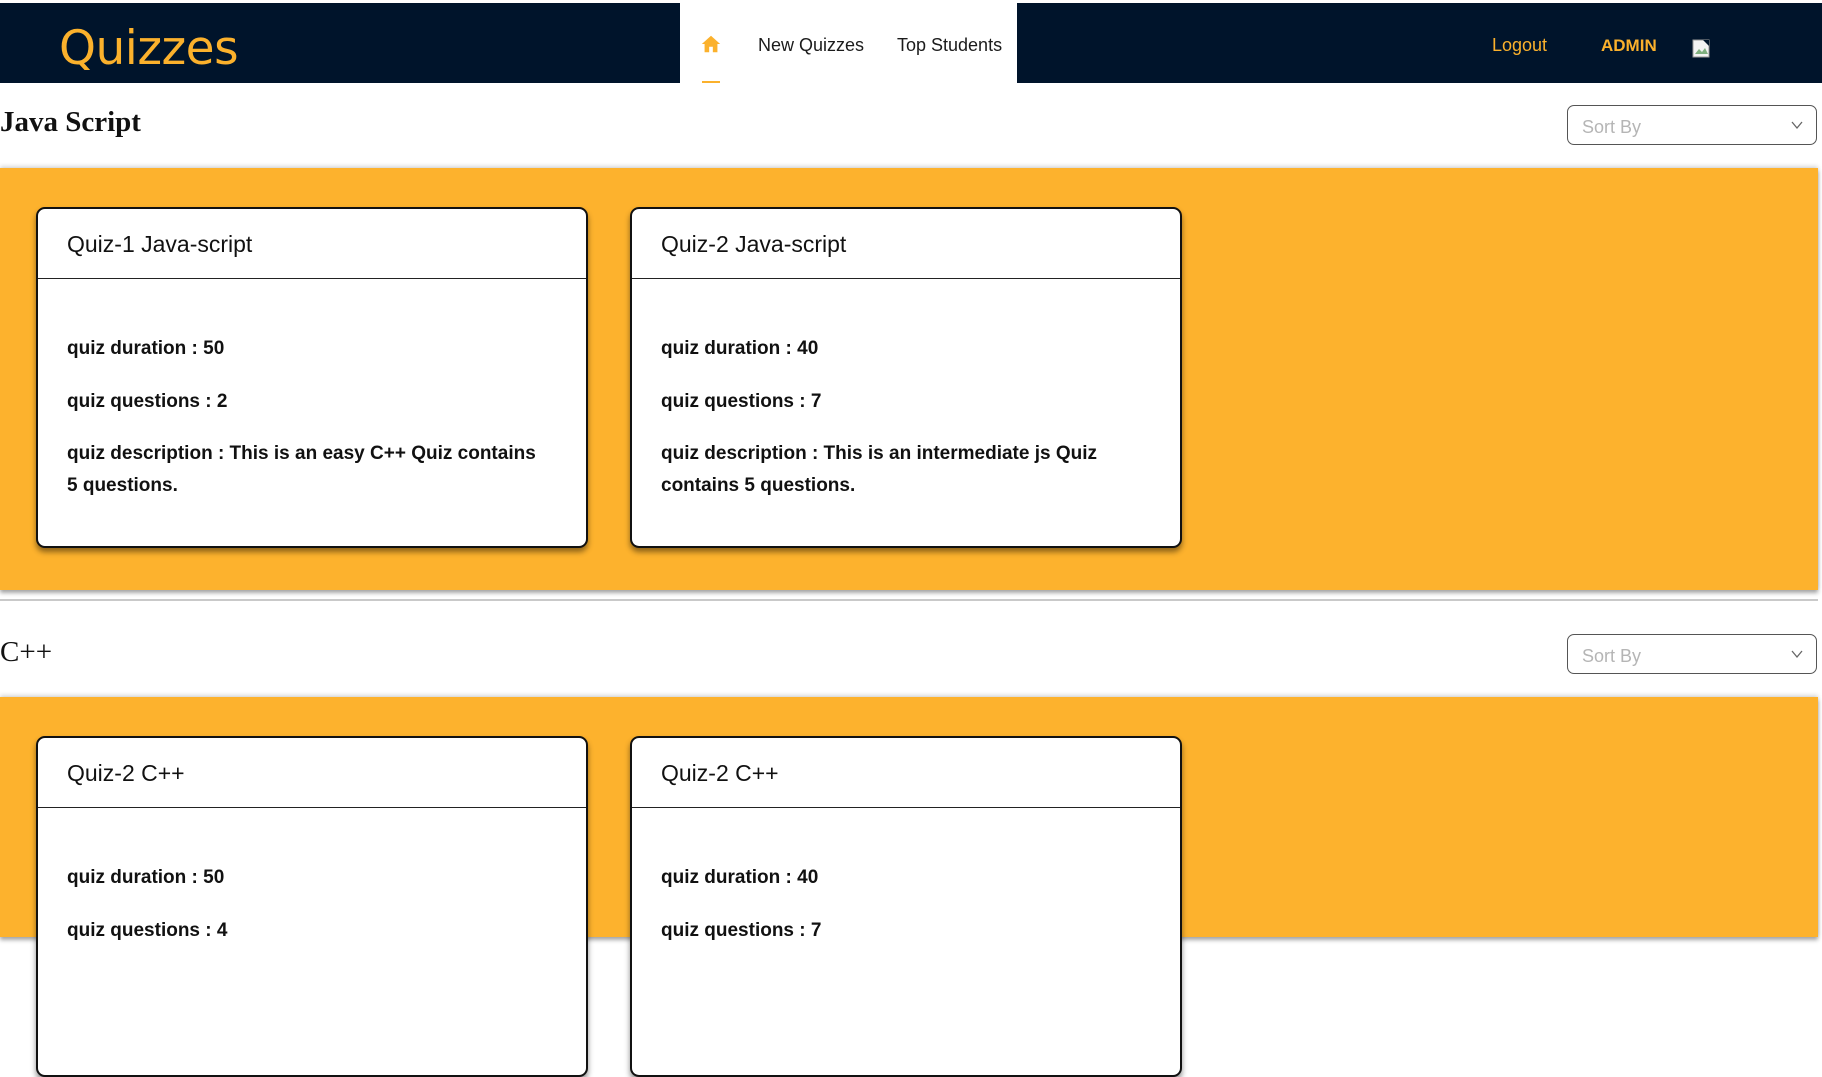  I want to click on logout-link: Logout, so click(1519, 45).